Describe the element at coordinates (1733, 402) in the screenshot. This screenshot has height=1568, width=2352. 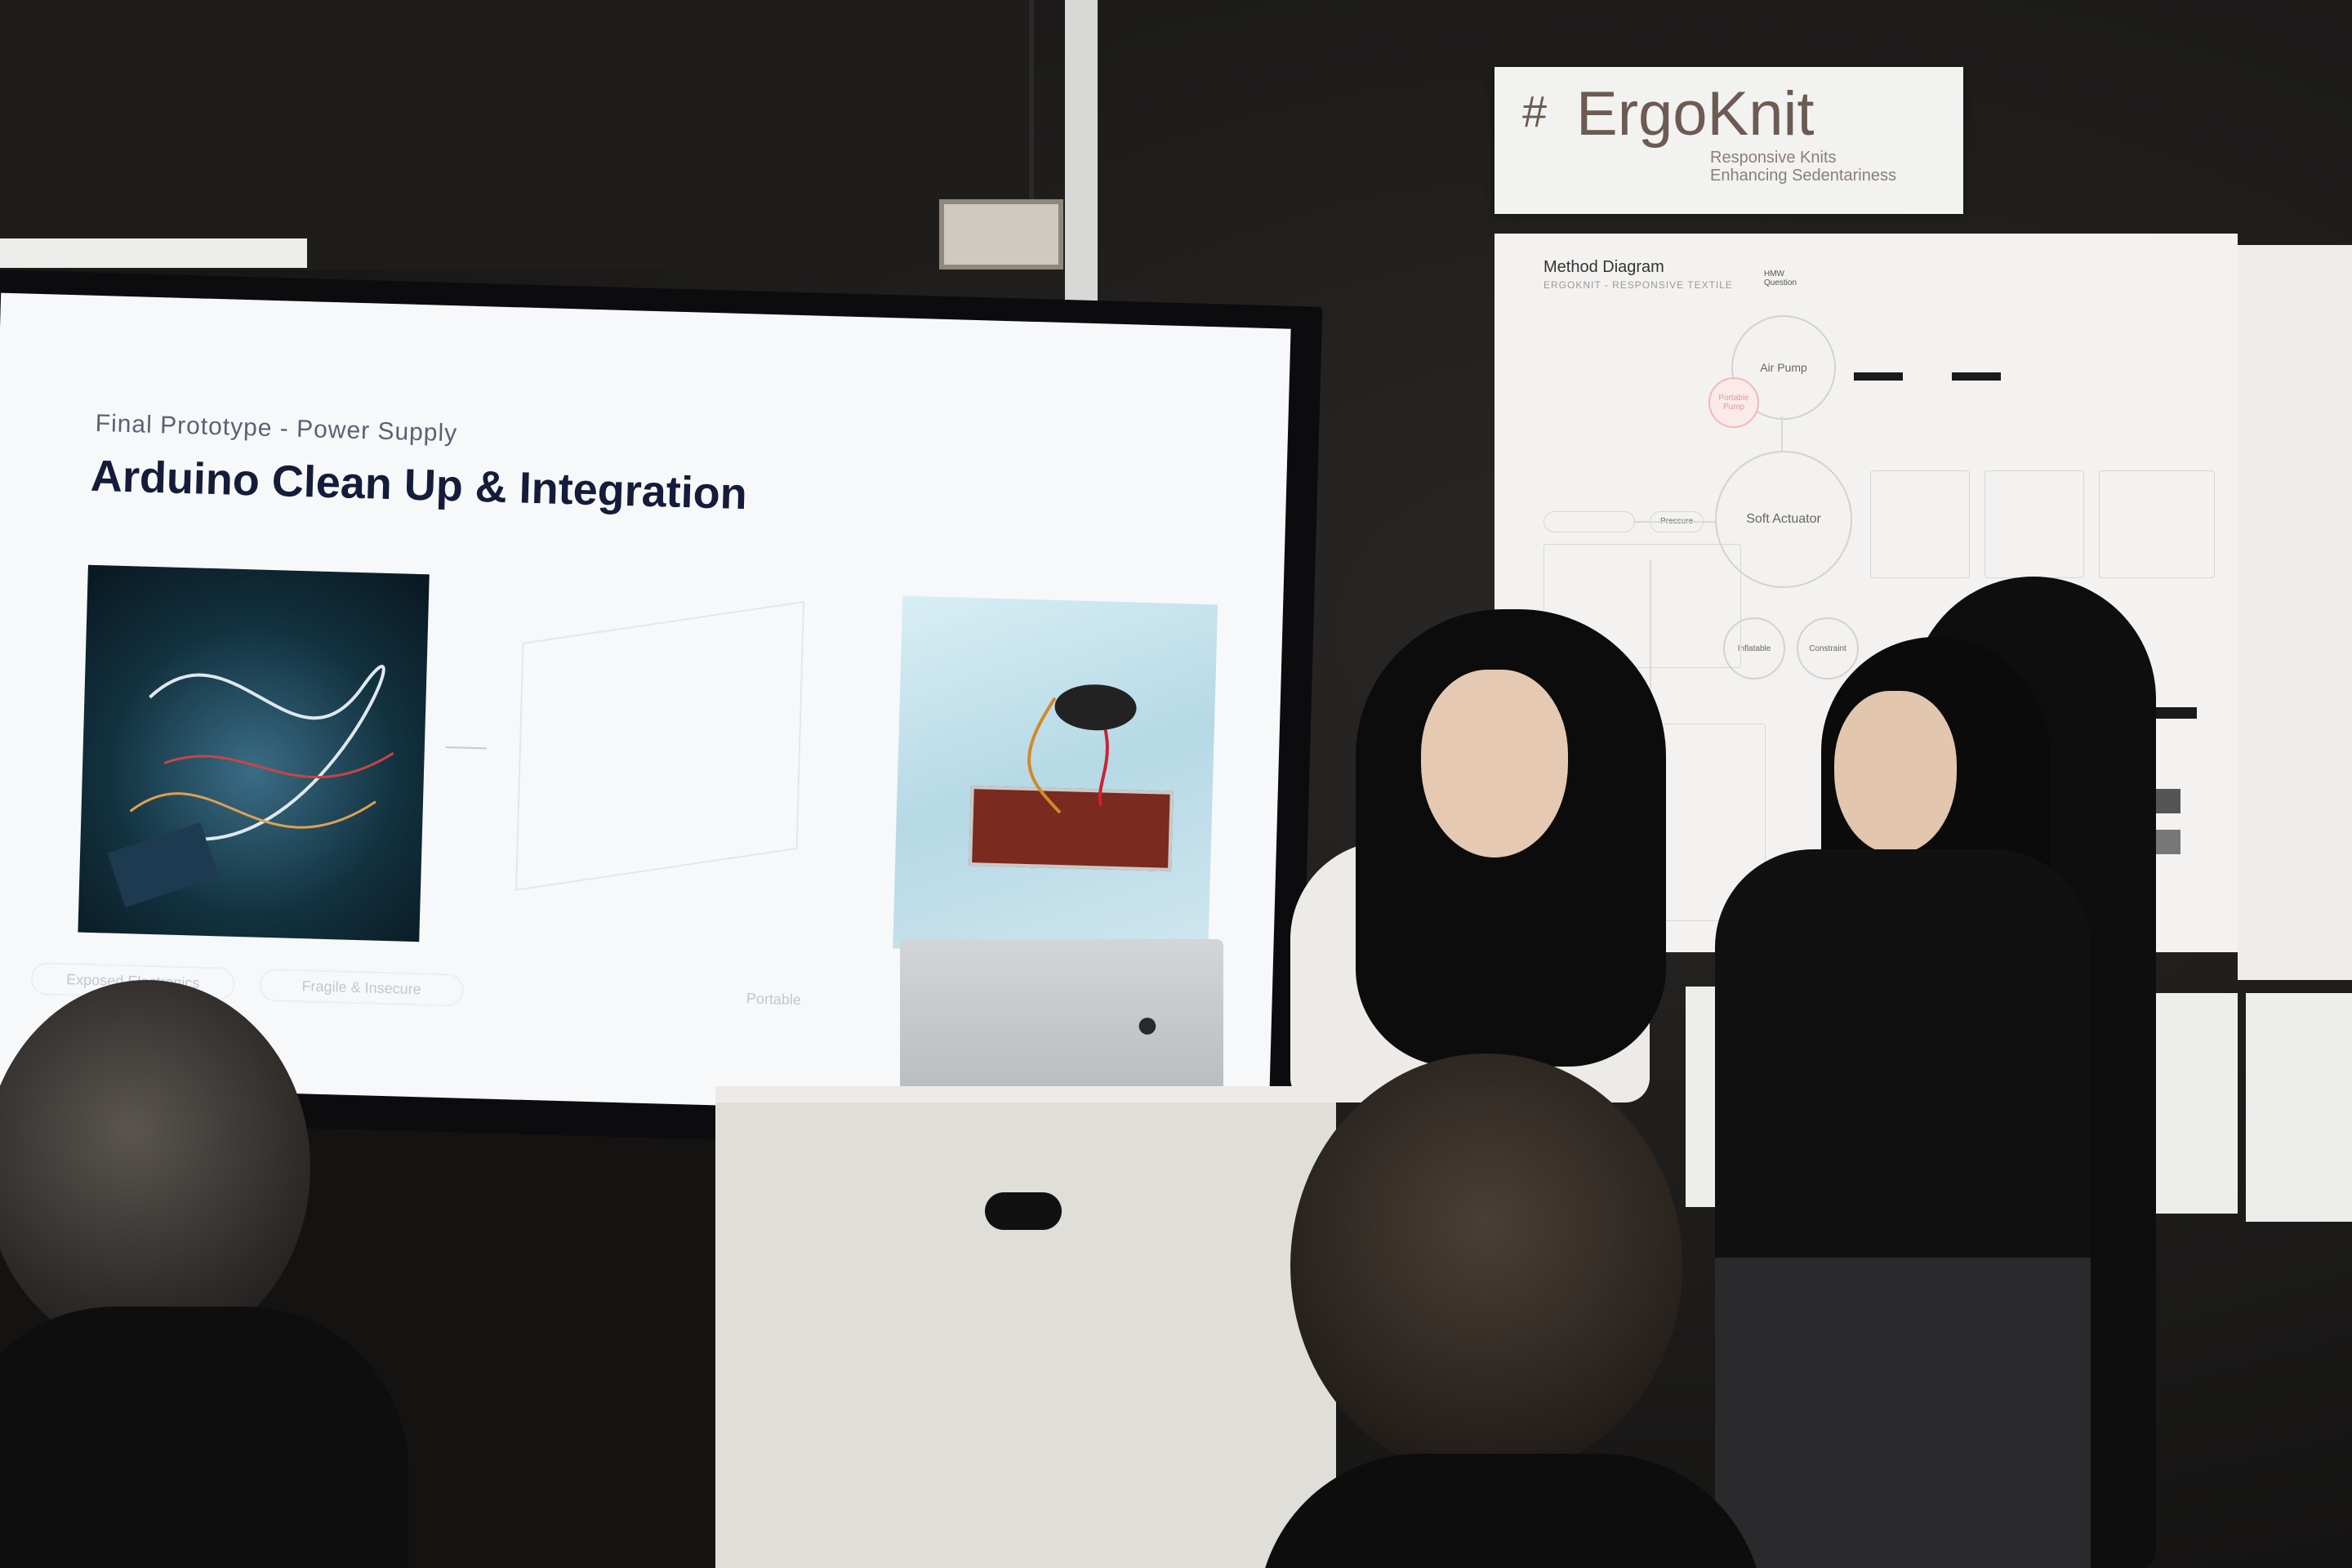
I see `node-portable-pump: Portable Pump` at that location.